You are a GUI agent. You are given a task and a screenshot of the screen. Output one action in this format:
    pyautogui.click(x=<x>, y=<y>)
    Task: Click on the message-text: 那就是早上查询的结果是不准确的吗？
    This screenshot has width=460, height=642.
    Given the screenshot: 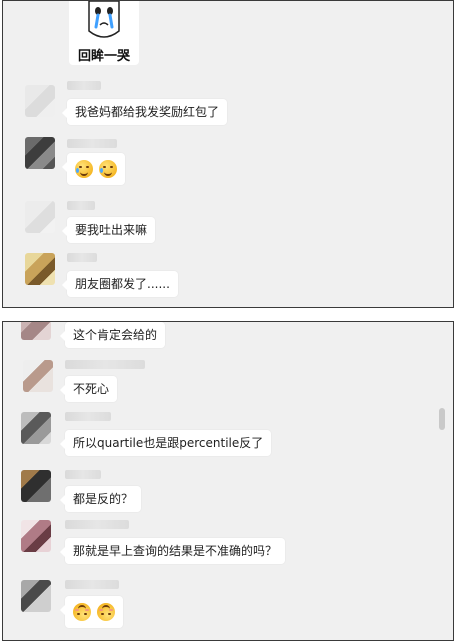 What is the action you would take?
    pyautogui.click(x=175, y=551)
    